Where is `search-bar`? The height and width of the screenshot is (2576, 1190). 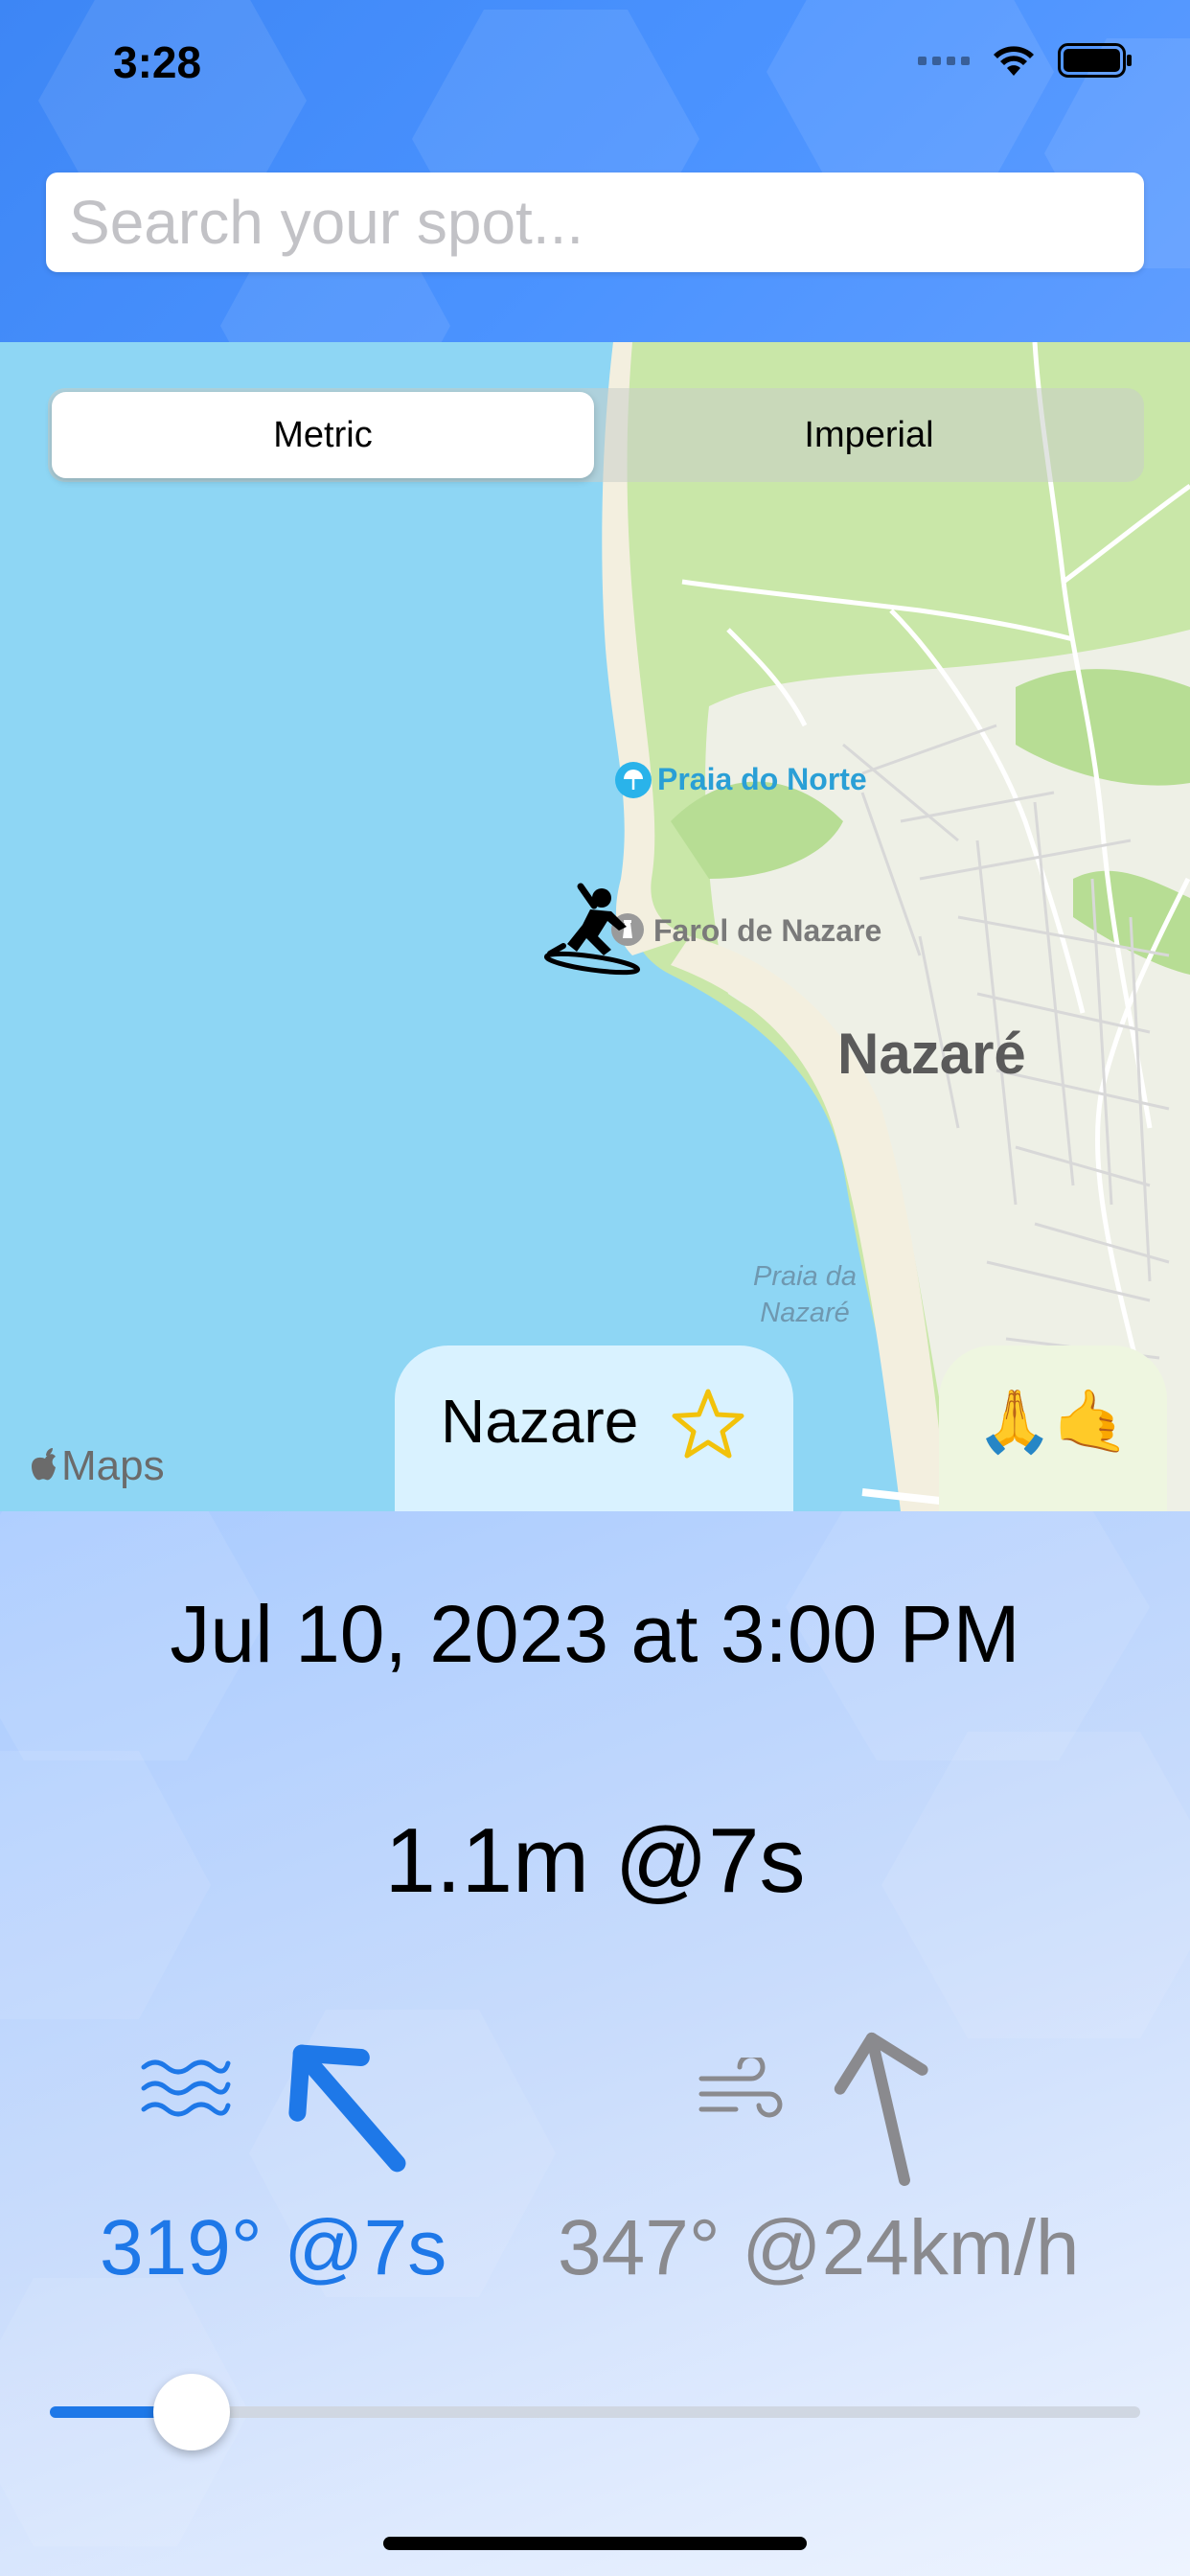
search-bar is located at coordinates (595, 222).